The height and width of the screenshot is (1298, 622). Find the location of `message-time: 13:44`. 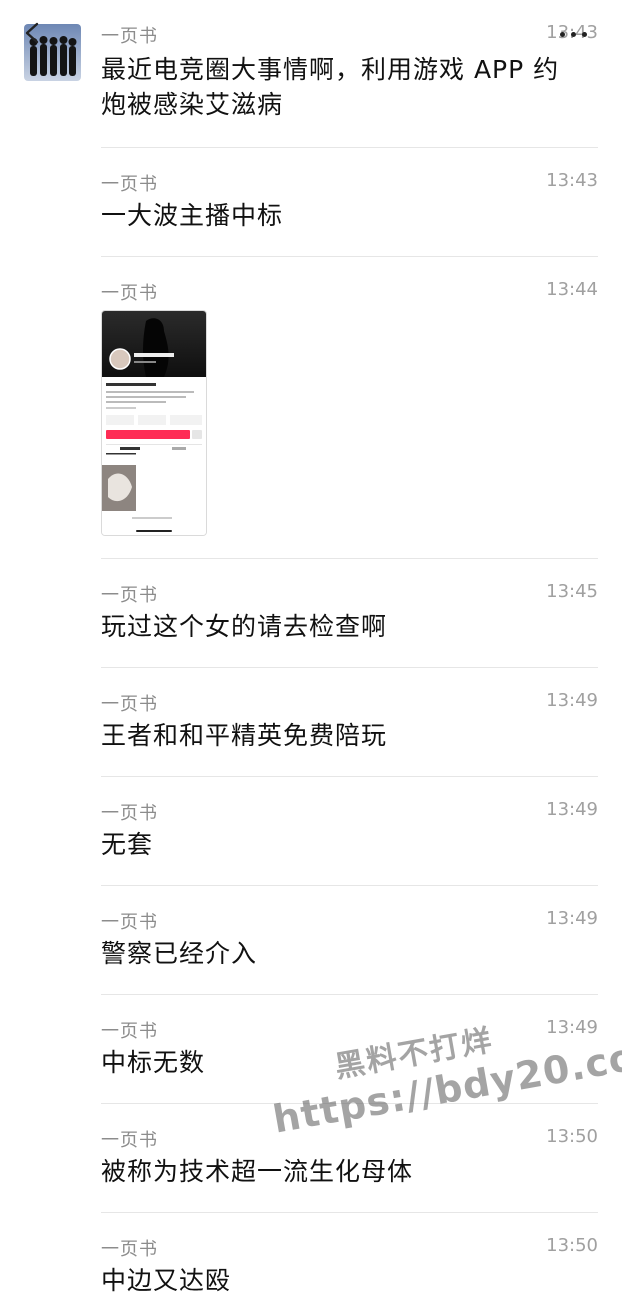

message-time: 13:44 is located at coordinates (572, 289).